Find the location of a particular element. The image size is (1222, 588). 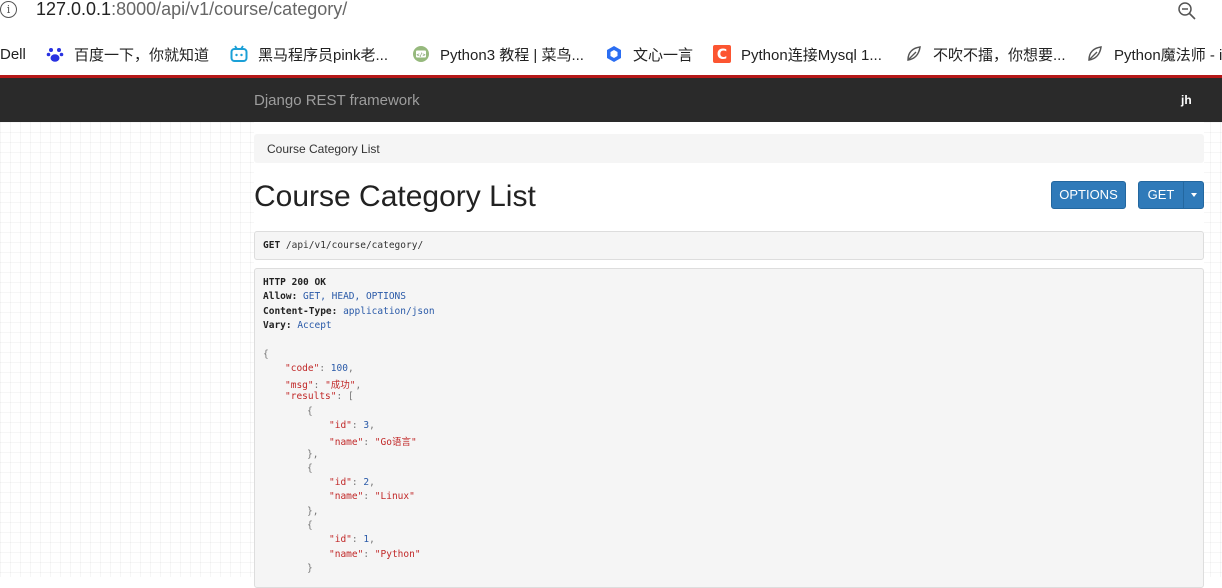

bookmark-baidu: 百度一下，你就知道 is located at coordinates (127, 54).